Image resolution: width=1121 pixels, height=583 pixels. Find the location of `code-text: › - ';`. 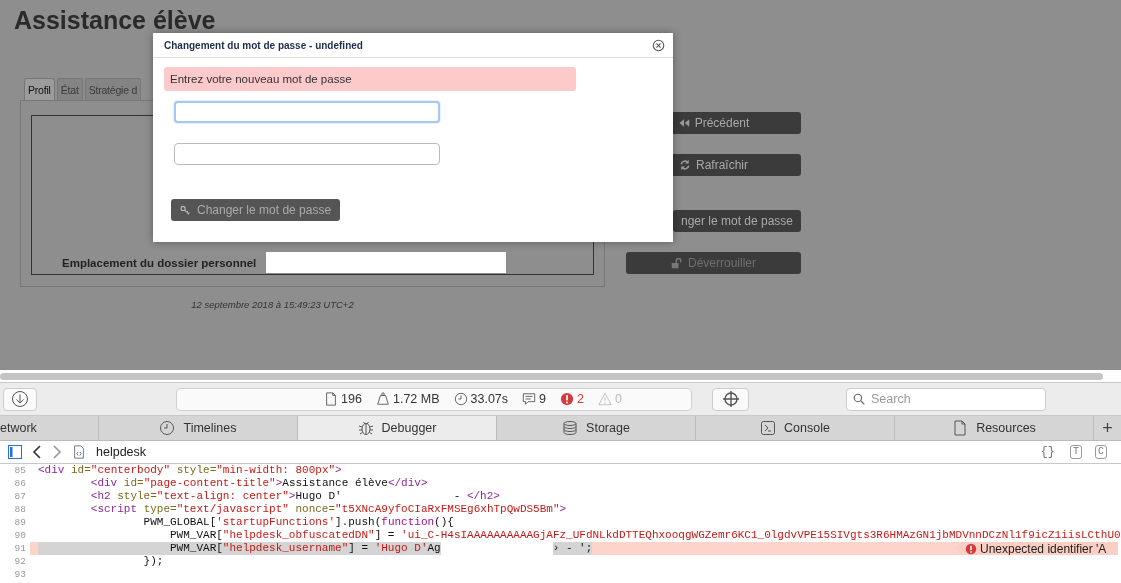

code-text: › - '; is located at coordinates (572, 548).